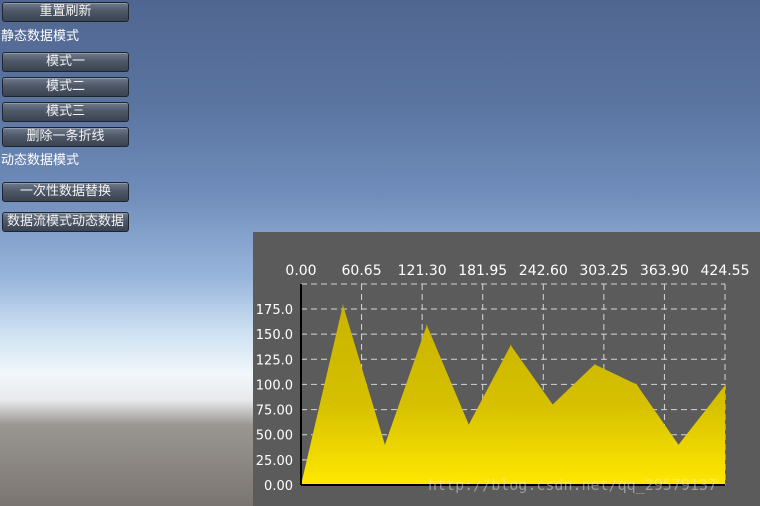 Image resolution: width=760 pixels, height=506 pixels. I want to click on y-tick-label: 25.00, so click(274, 461).